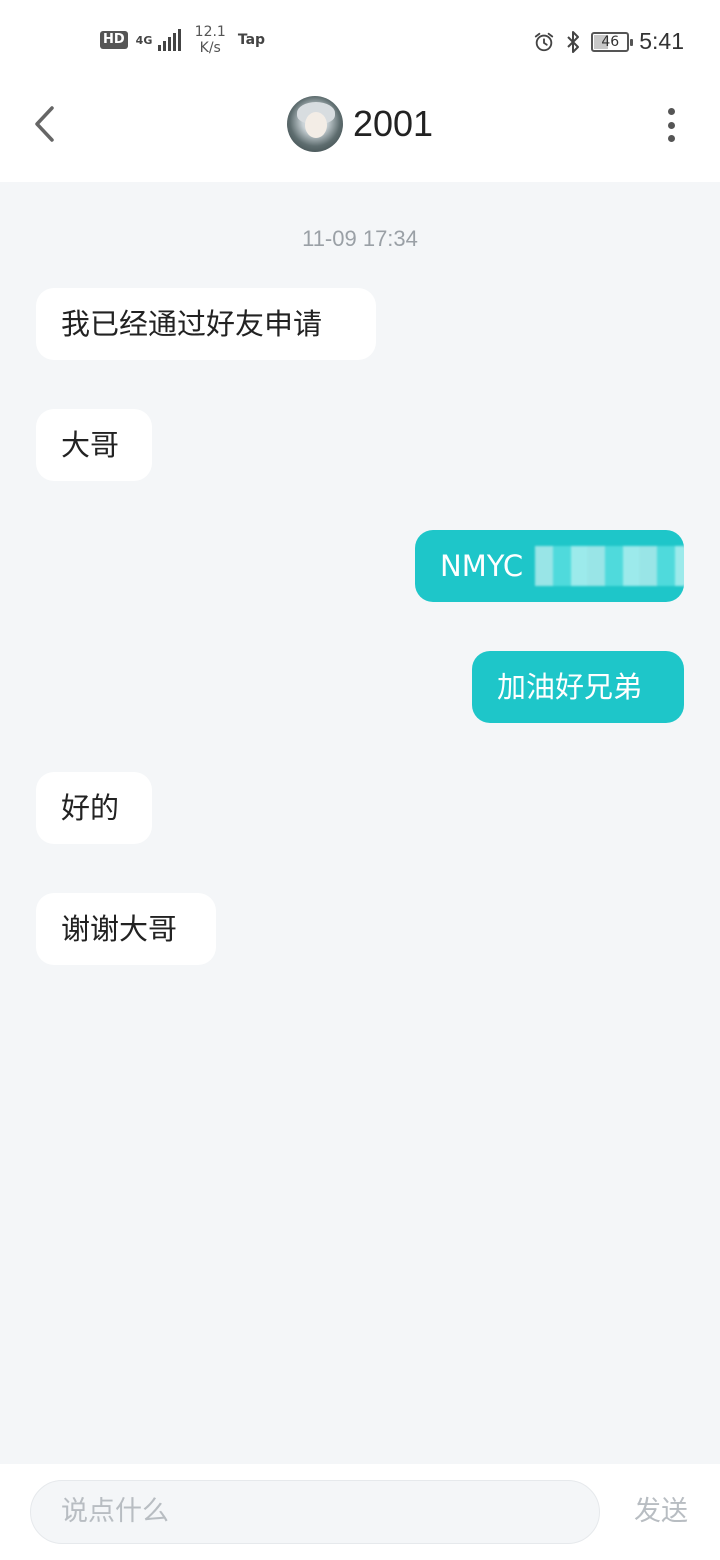 This screenshot has width=720, height=1560. I want to click on incoming-message: 大哥, so click(94, 445).